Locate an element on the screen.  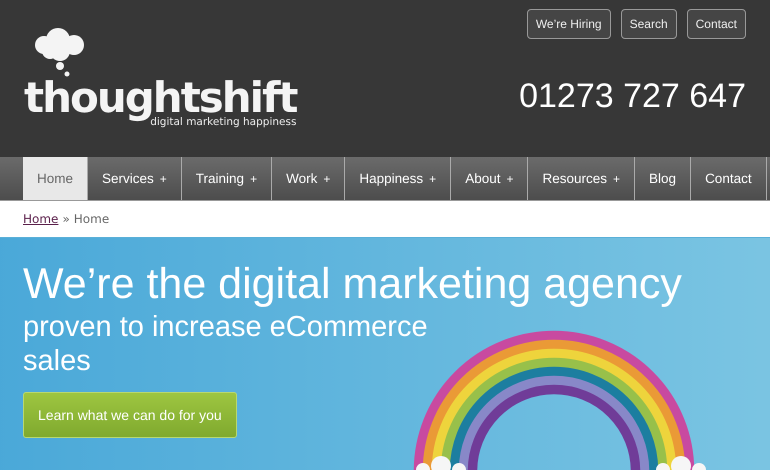
top-link-button: Contact is located at coordinates (716, 24).